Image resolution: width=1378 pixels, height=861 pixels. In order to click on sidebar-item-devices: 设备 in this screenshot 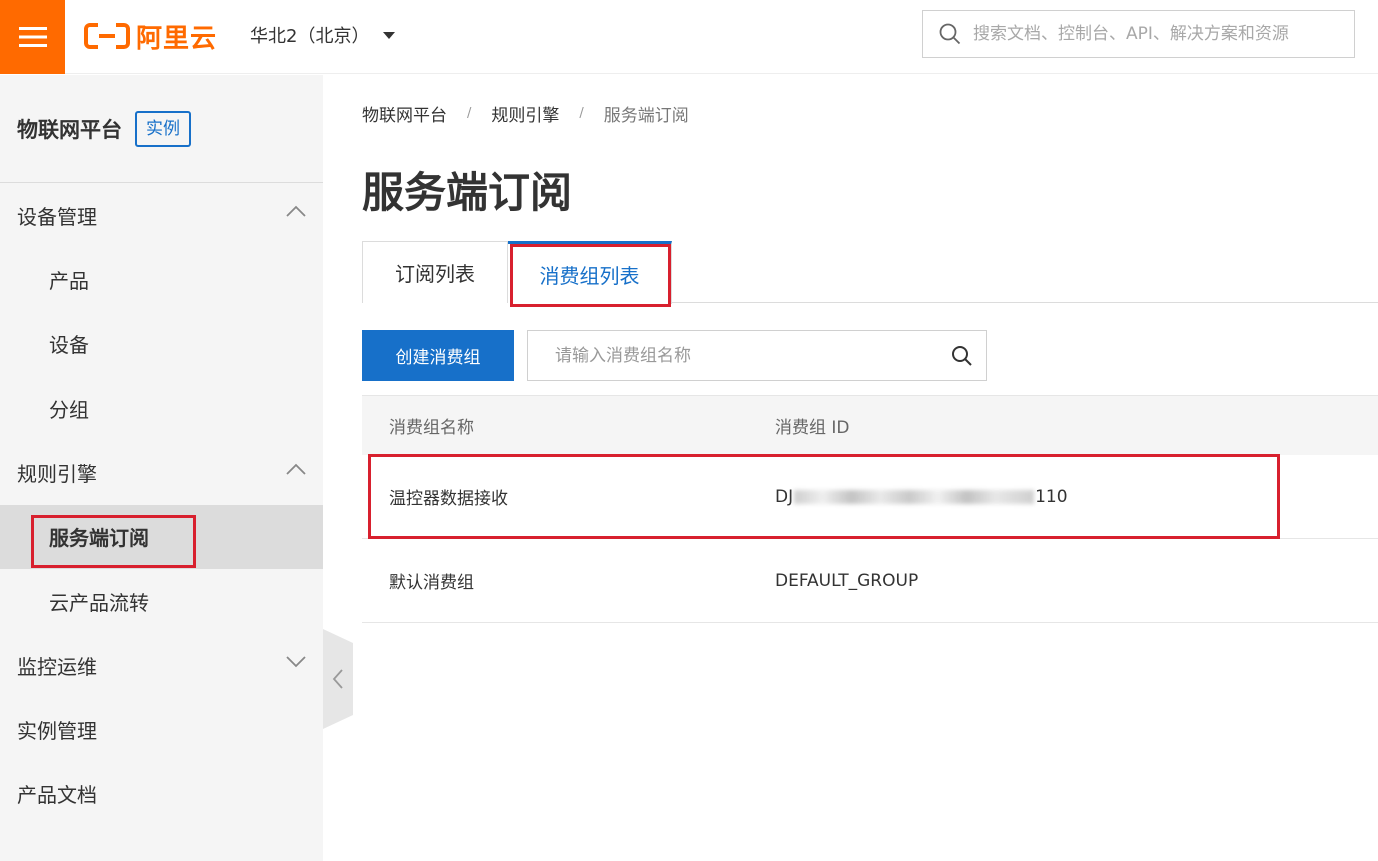, I will do `click(161, 344)`.